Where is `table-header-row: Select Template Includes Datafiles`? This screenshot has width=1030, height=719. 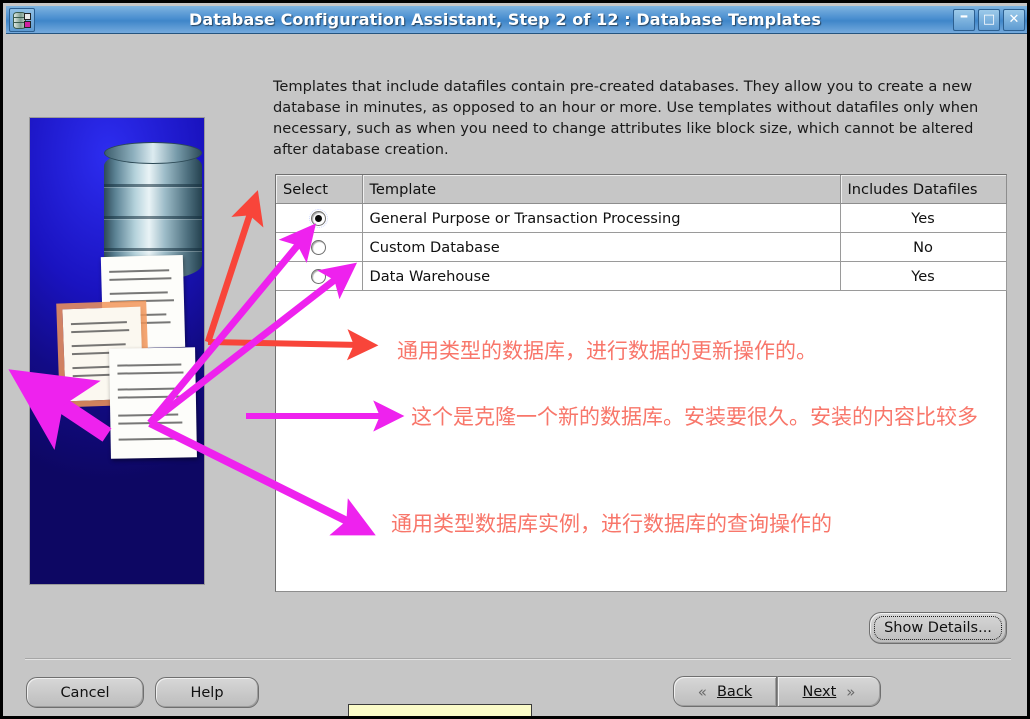
table-header-row: Select Template Includes Datafiles is located at coordinates (641, 189).